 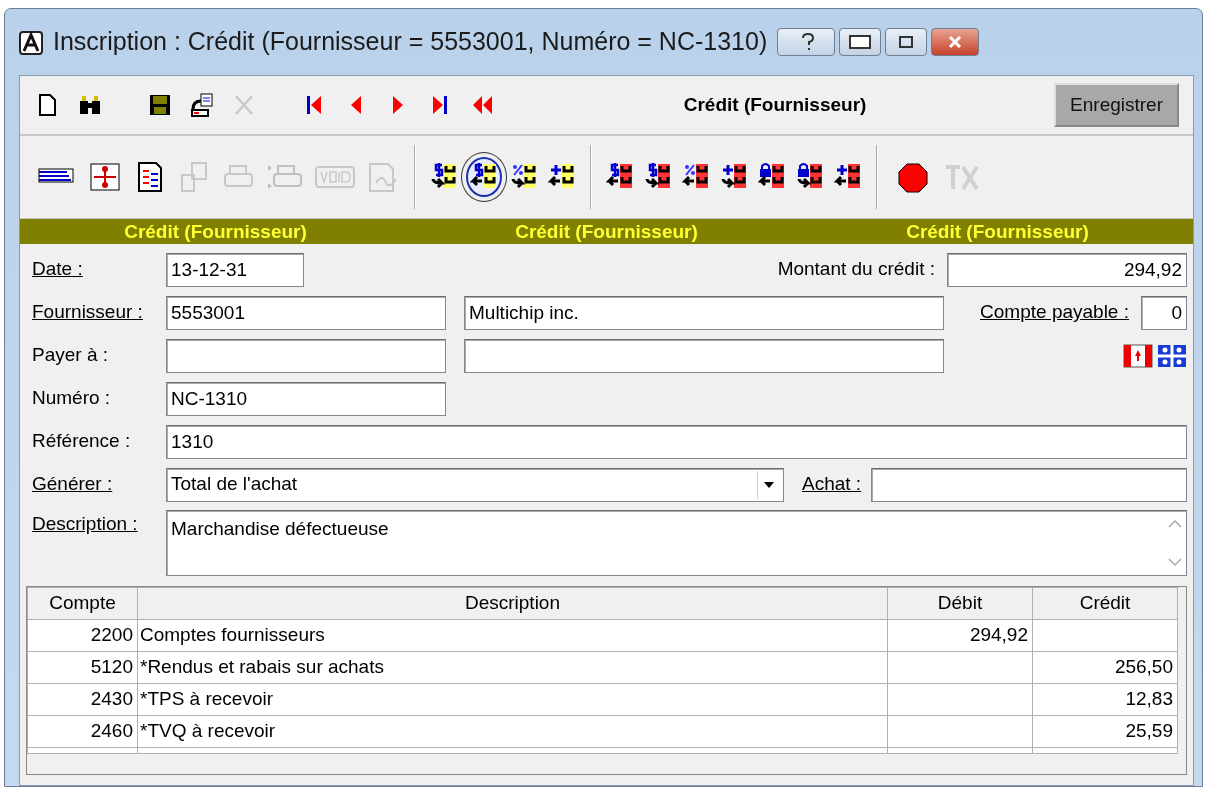 I want to click on pay-to-field, so click(x=306, y=355).